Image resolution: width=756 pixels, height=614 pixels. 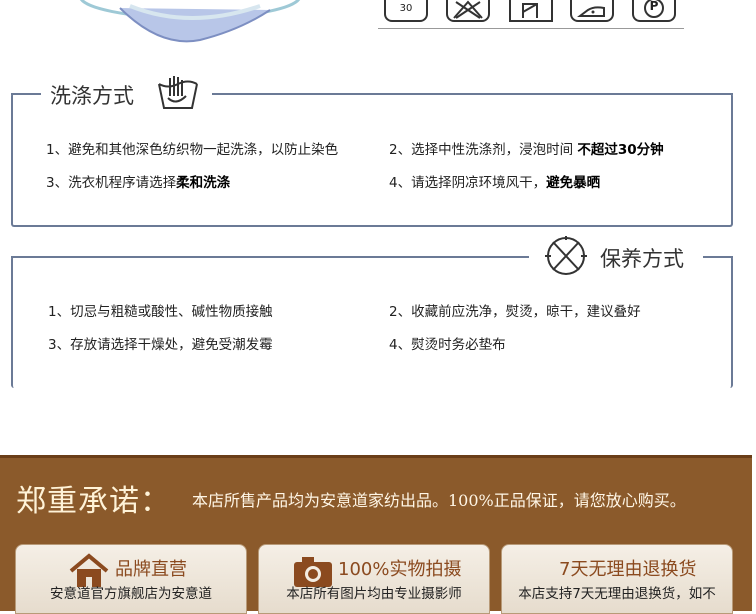 What do you see at coordinates (192, 150) in the screenshot?
I see `wash-item-1: 1、避免和其他深色纺织物一起洗涤，以防止染色` at bounding box center [192, 150].